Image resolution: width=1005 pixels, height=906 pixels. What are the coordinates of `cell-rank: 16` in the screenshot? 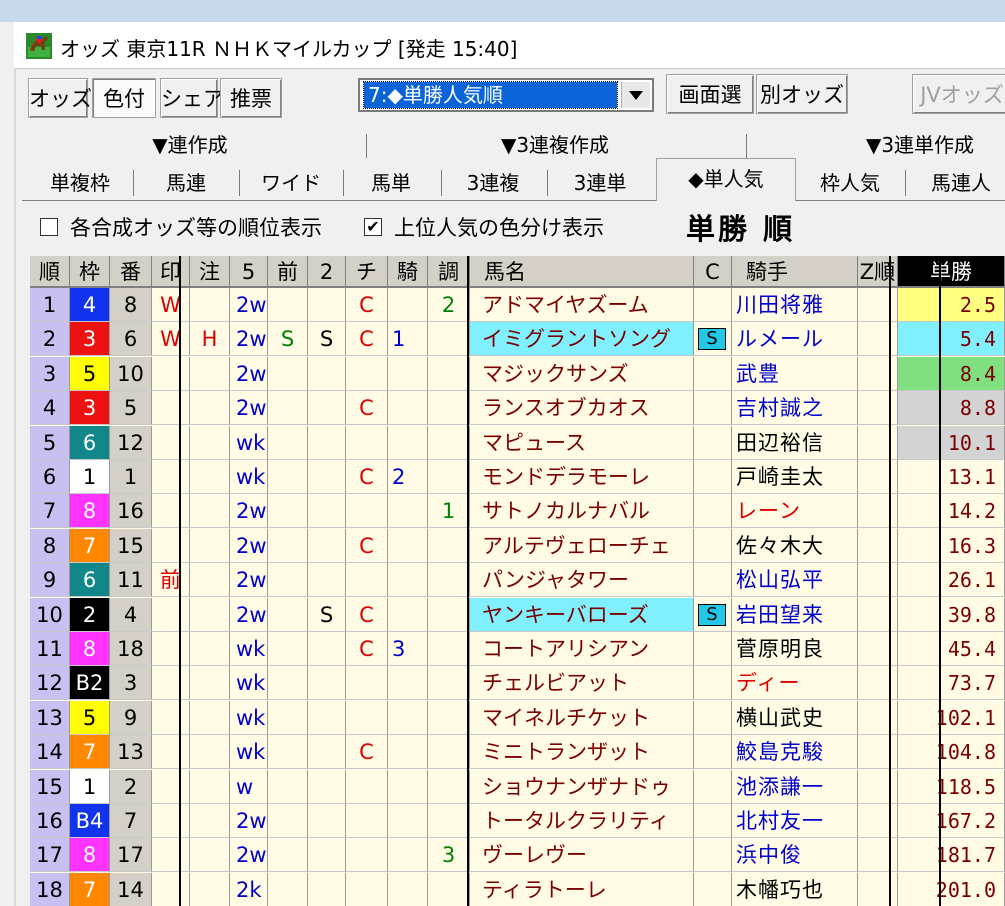 It's located at (50, 821).